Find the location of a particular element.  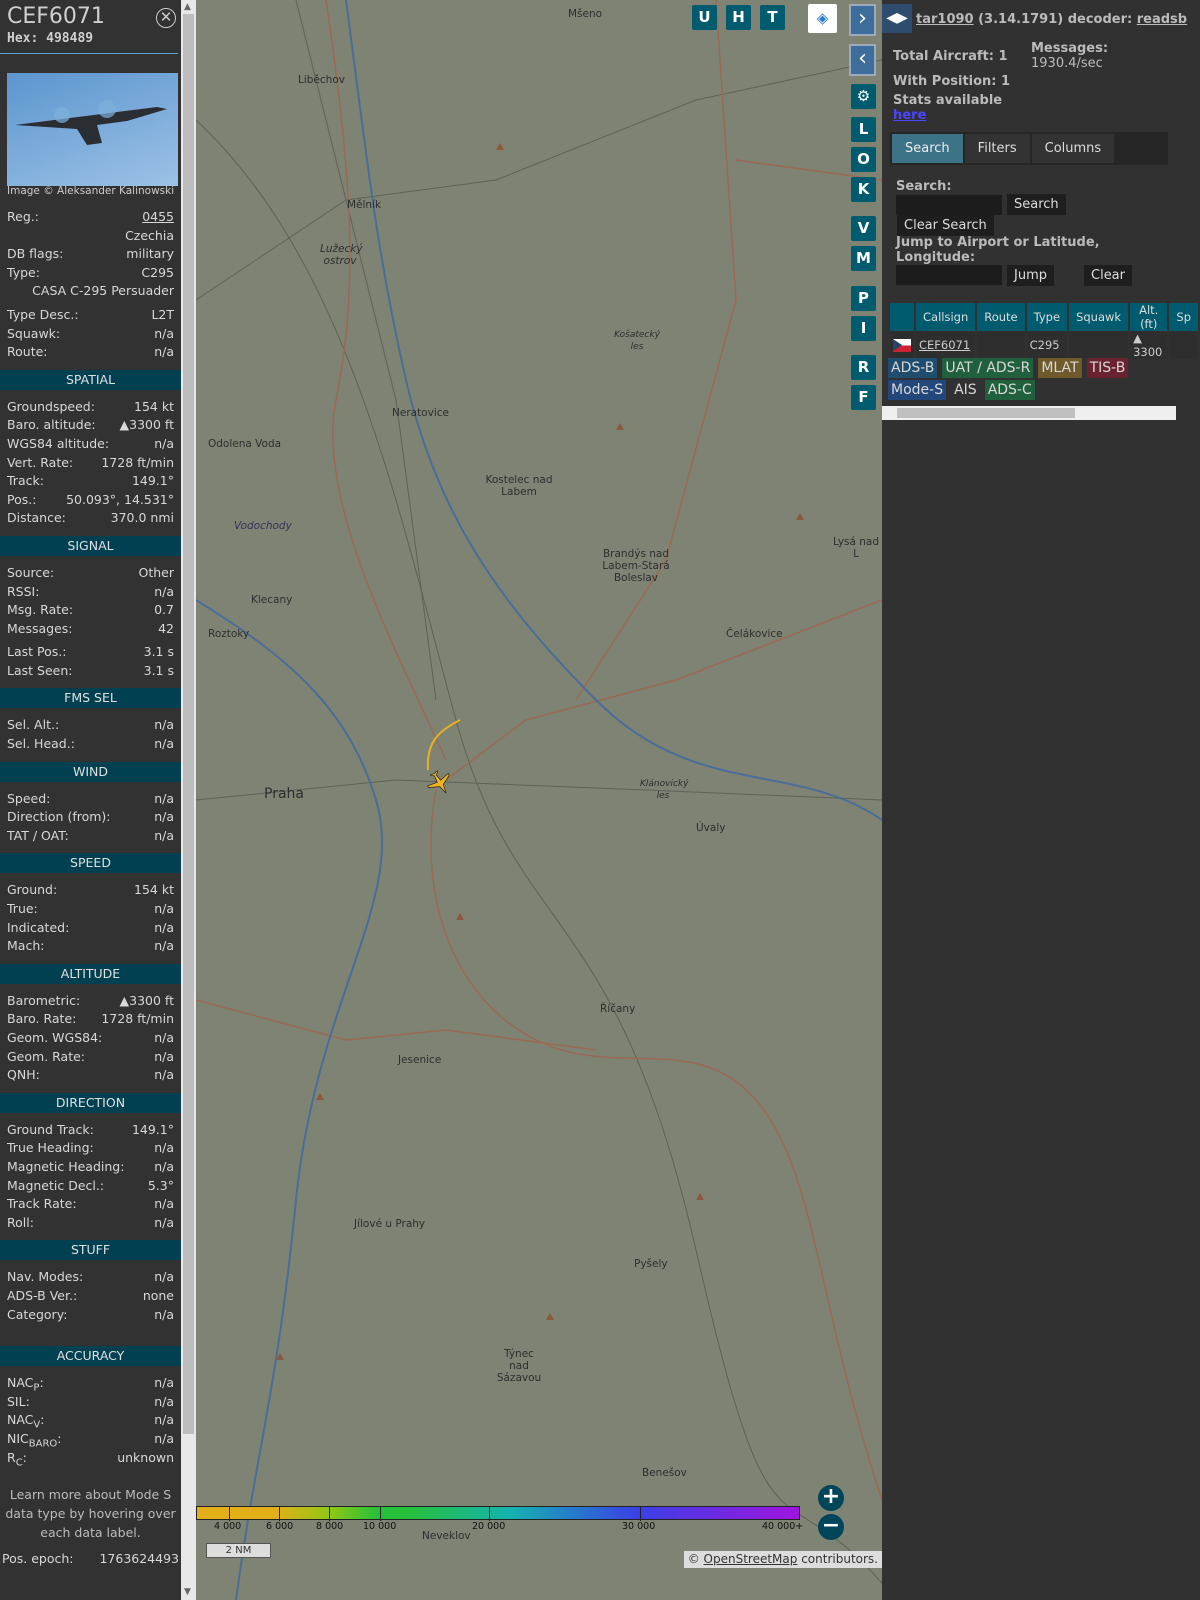

toggle-v-button: V is located at coordinates (863, 228).